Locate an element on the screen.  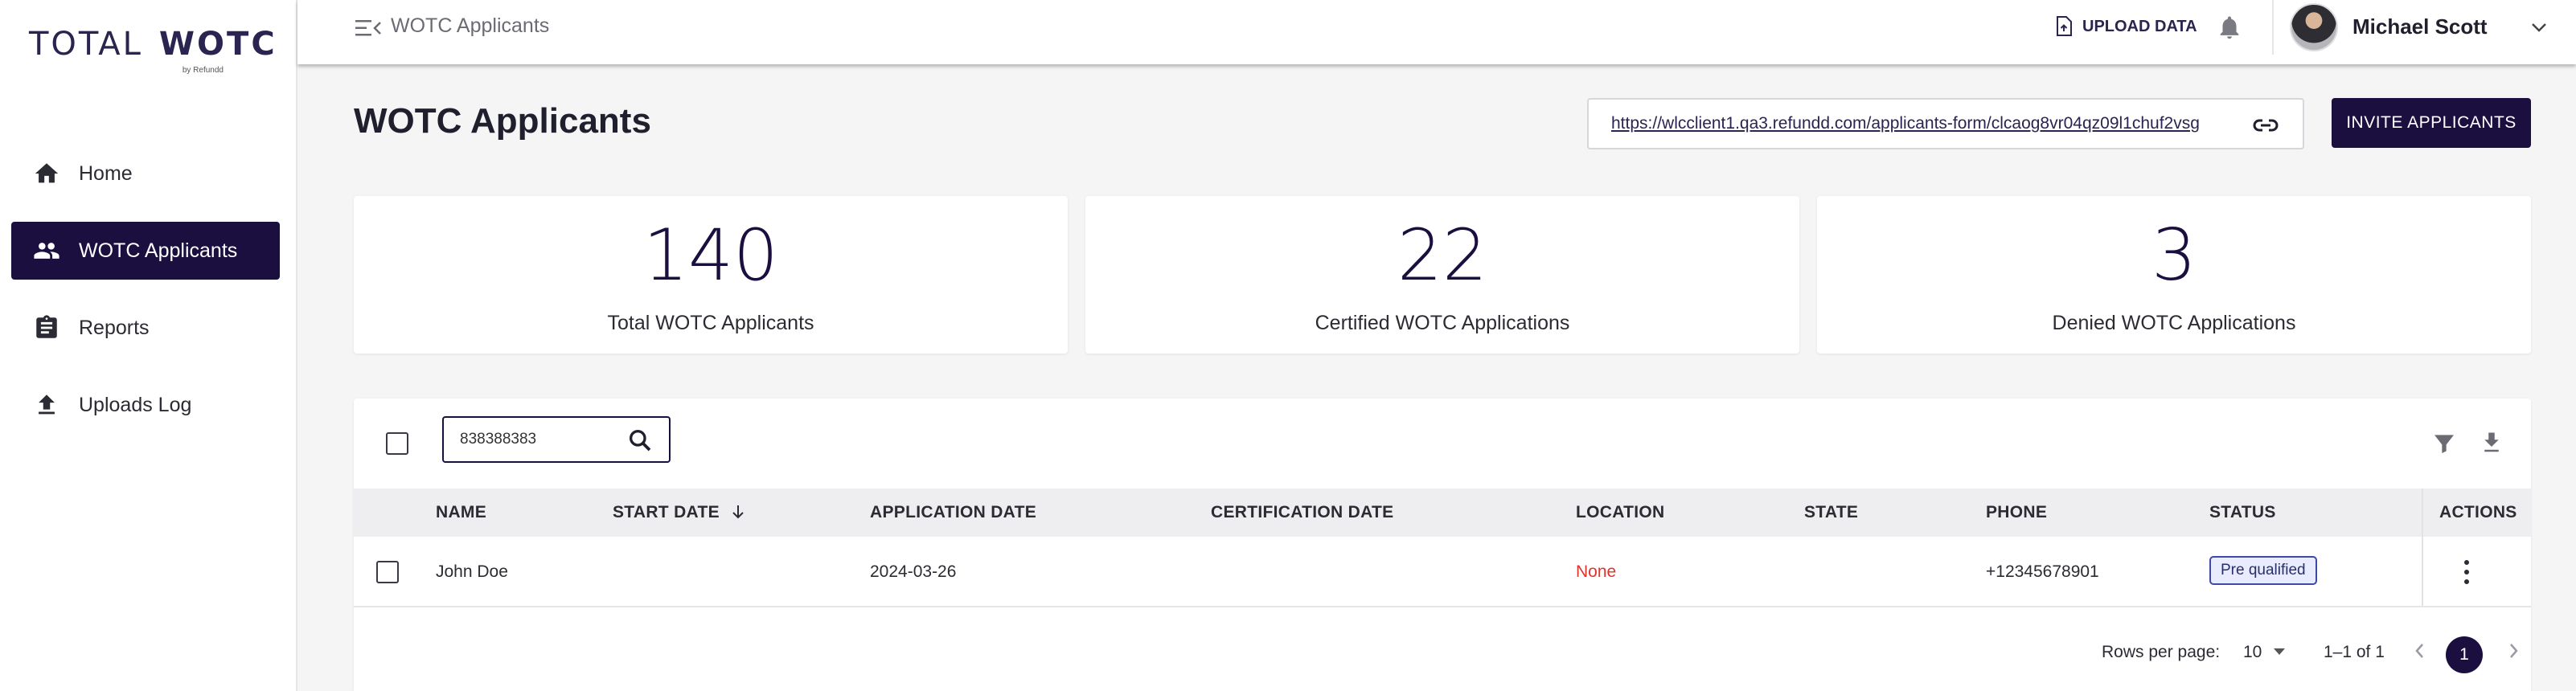
user-name: Michael Scott is located at coordinates (2420, 26).